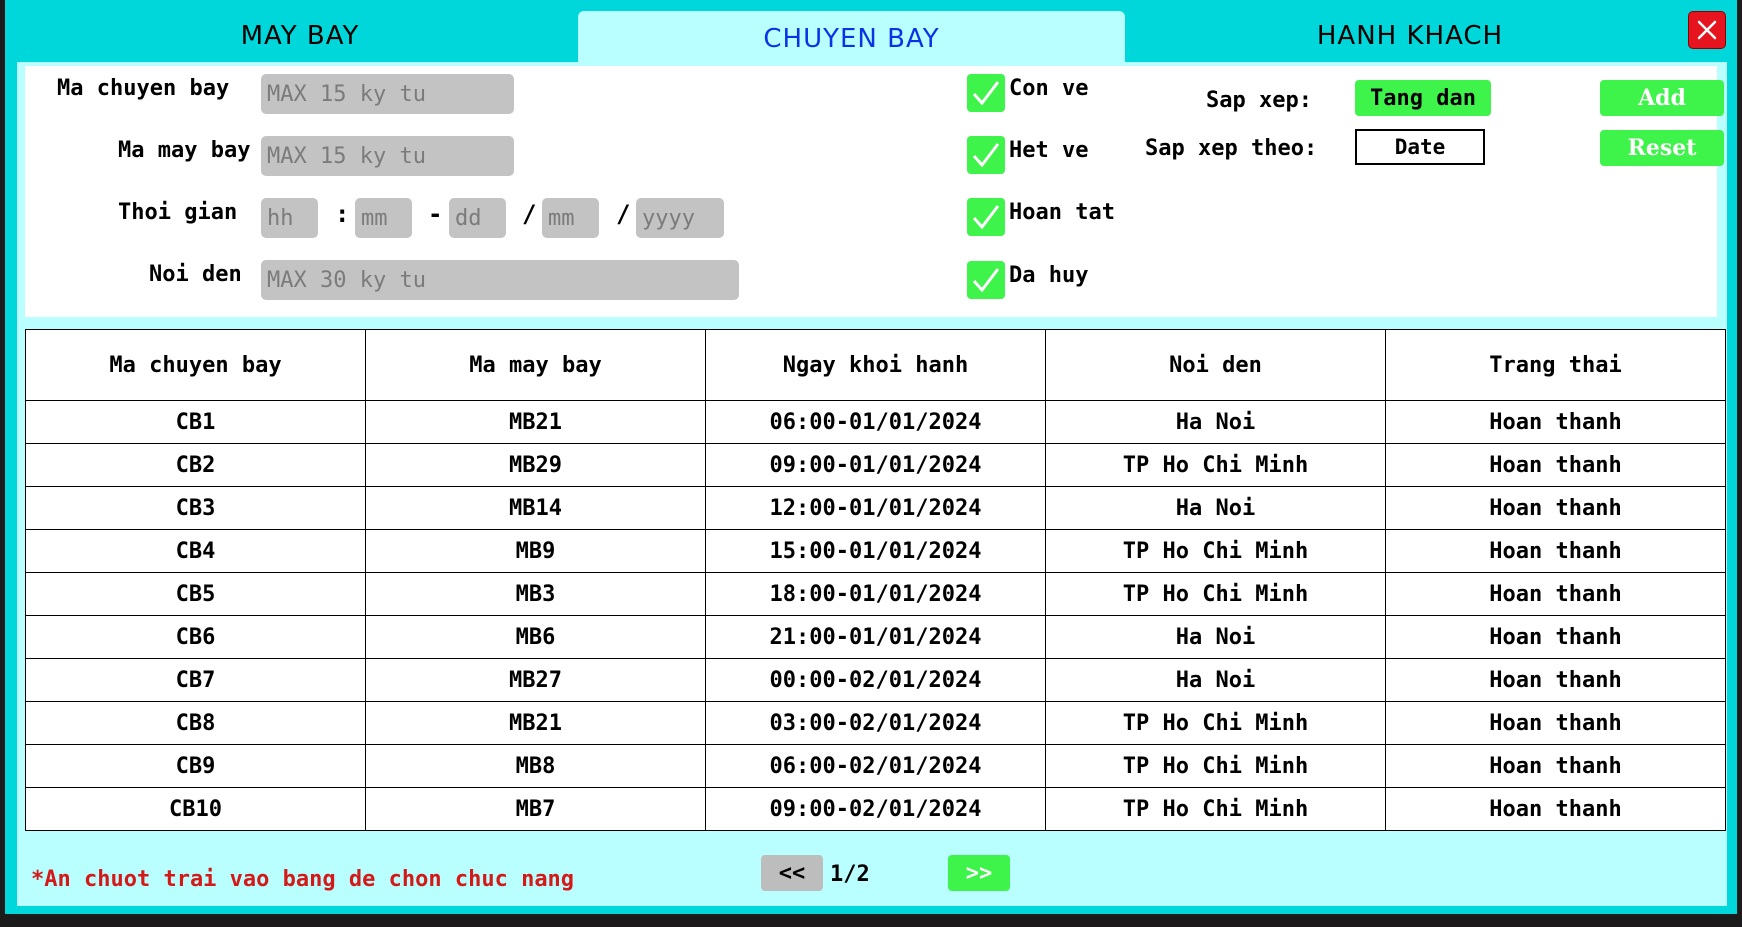  I want to click on cell-ma-may-bay: MB7, so click(535, 809).